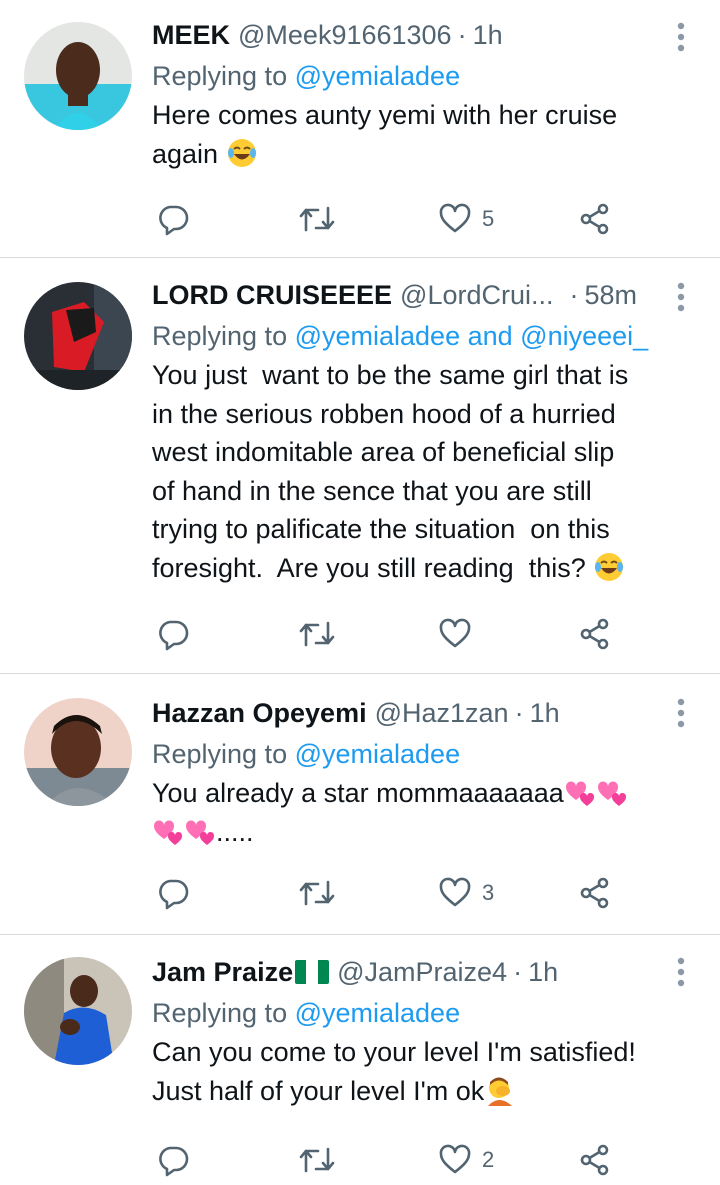 This screenshot has height=1185, width=720. Describe the element at coordinates (372, 490) in the screenshot. I see `text-line: of hand in the sence that you are still` at that location.